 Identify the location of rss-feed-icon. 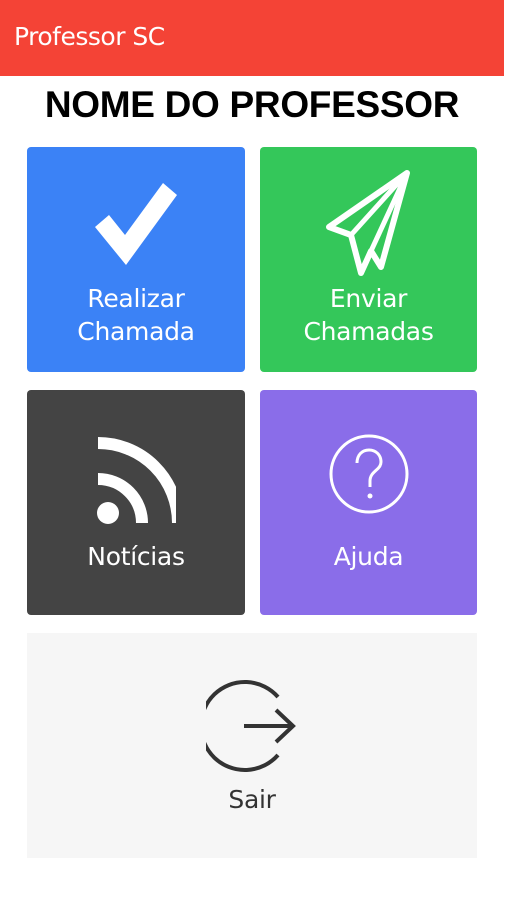
(136, 480).